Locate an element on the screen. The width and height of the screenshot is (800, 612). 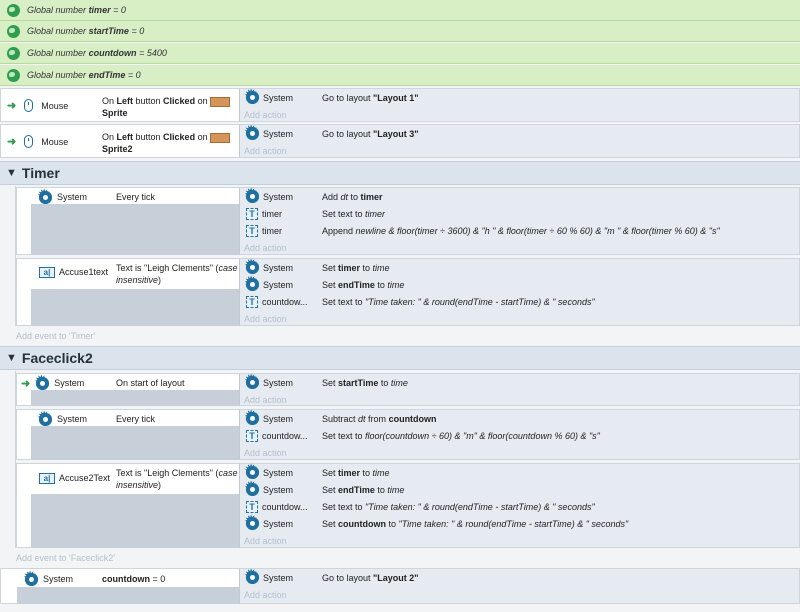
action-row: System Subtract dt from countdown is located at coordinates (519, 417).